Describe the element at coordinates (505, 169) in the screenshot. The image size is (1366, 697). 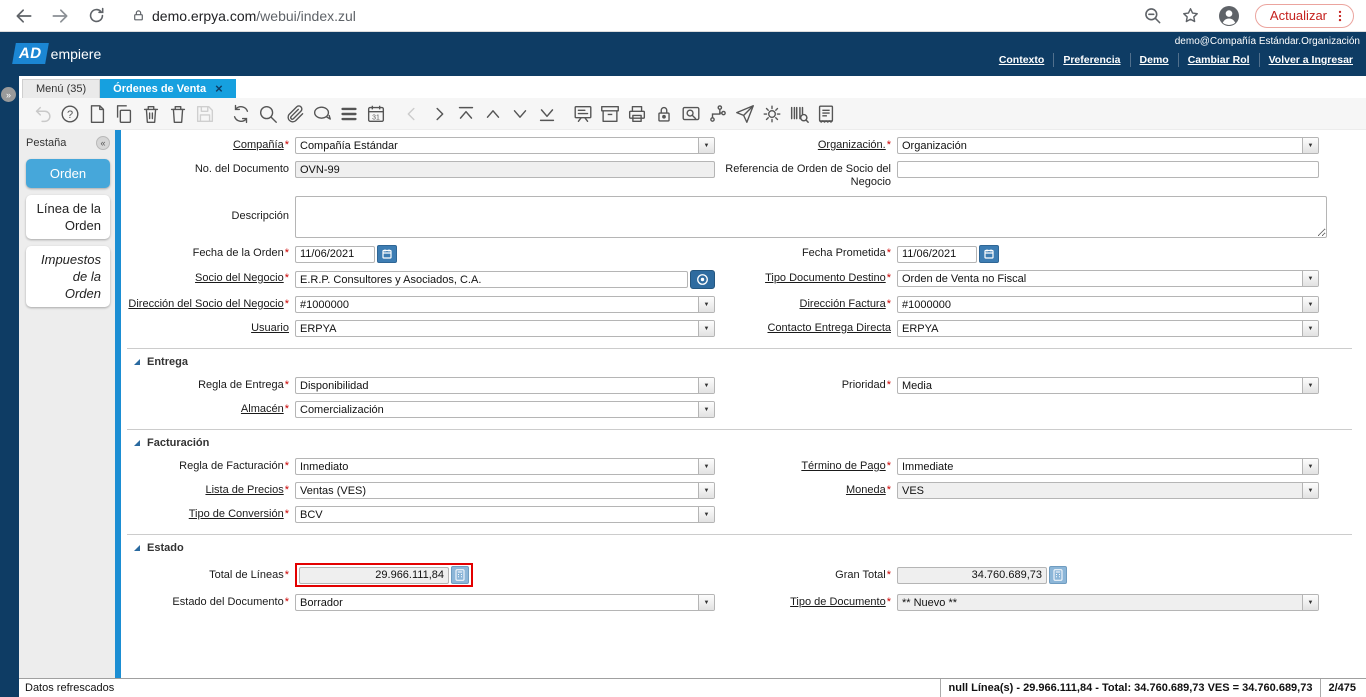
I see `no-documento-input` at that location.